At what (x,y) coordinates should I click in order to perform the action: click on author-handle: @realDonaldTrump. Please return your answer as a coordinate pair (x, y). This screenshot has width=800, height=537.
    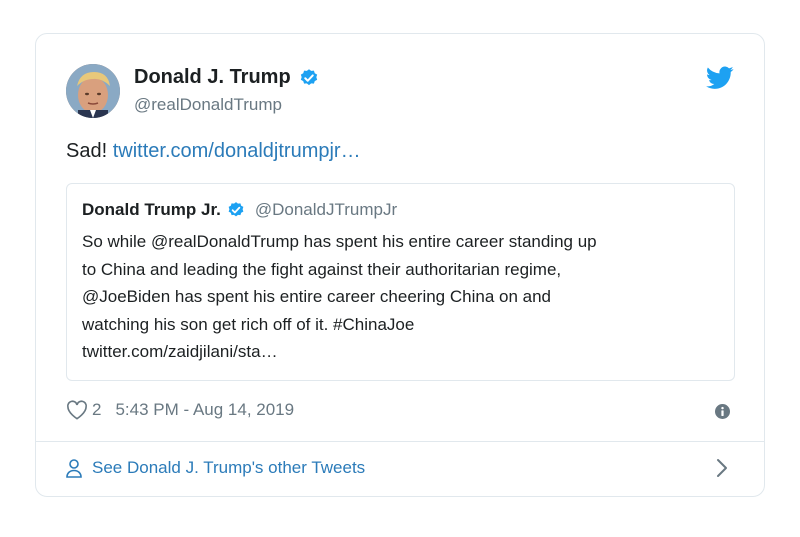
    Looking at the image, I should click on (208, 105).